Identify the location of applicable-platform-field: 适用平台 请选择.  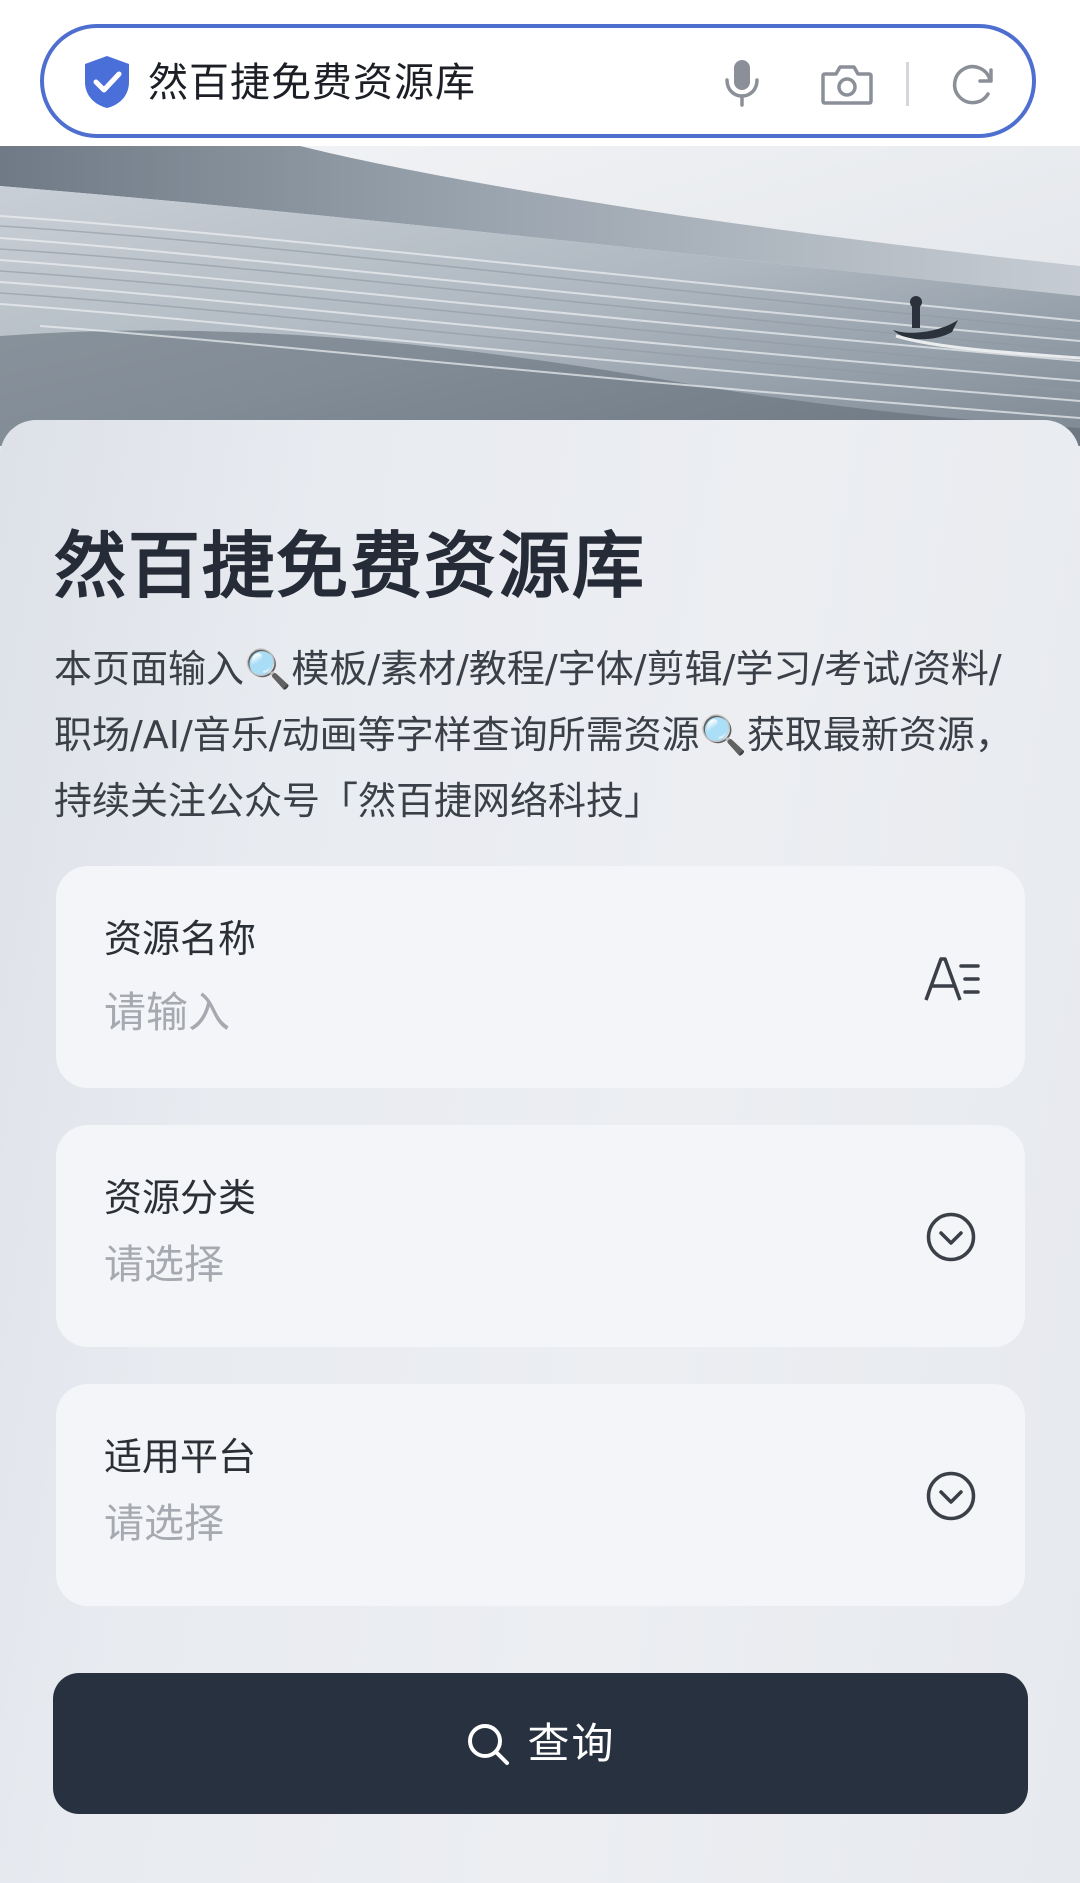
(540, 1495).